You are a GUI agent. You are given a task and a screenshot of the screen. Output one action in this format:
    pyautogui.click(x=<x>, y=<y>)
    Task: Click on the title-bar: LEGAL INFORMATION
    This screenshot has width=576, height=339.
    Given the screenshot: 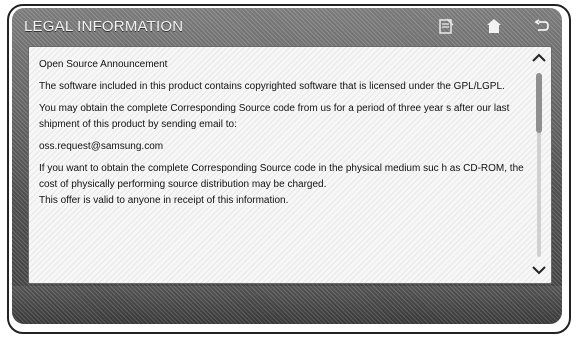 What is the action you would take?
    pyautogui.click(x=287, y=26)
    